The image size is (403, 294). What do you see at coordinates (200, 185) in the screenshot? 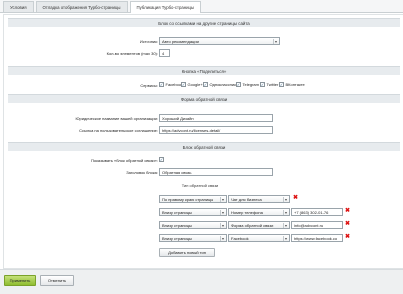
I see `feedback-types-label: Тип обратной связи` at bounding box center [200, 185].